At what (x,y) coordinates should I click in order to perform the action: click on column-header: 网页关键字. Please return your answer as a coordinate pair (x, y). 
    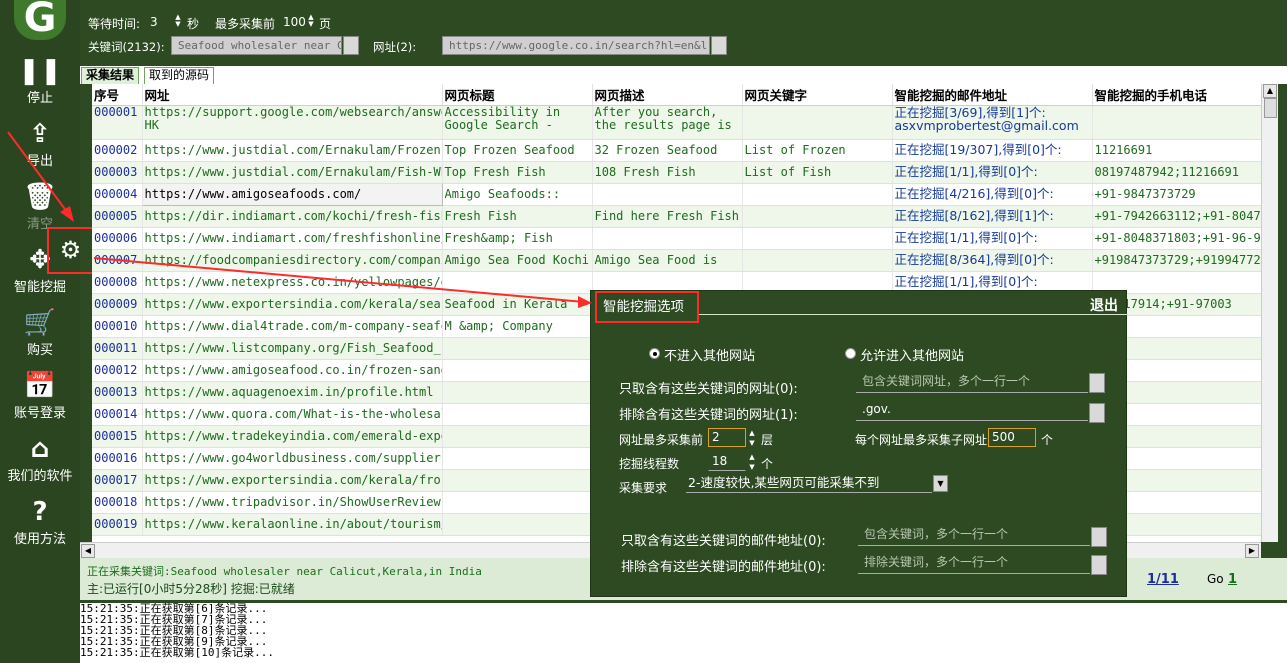
    Looking at the image, I should click on (817, 95).